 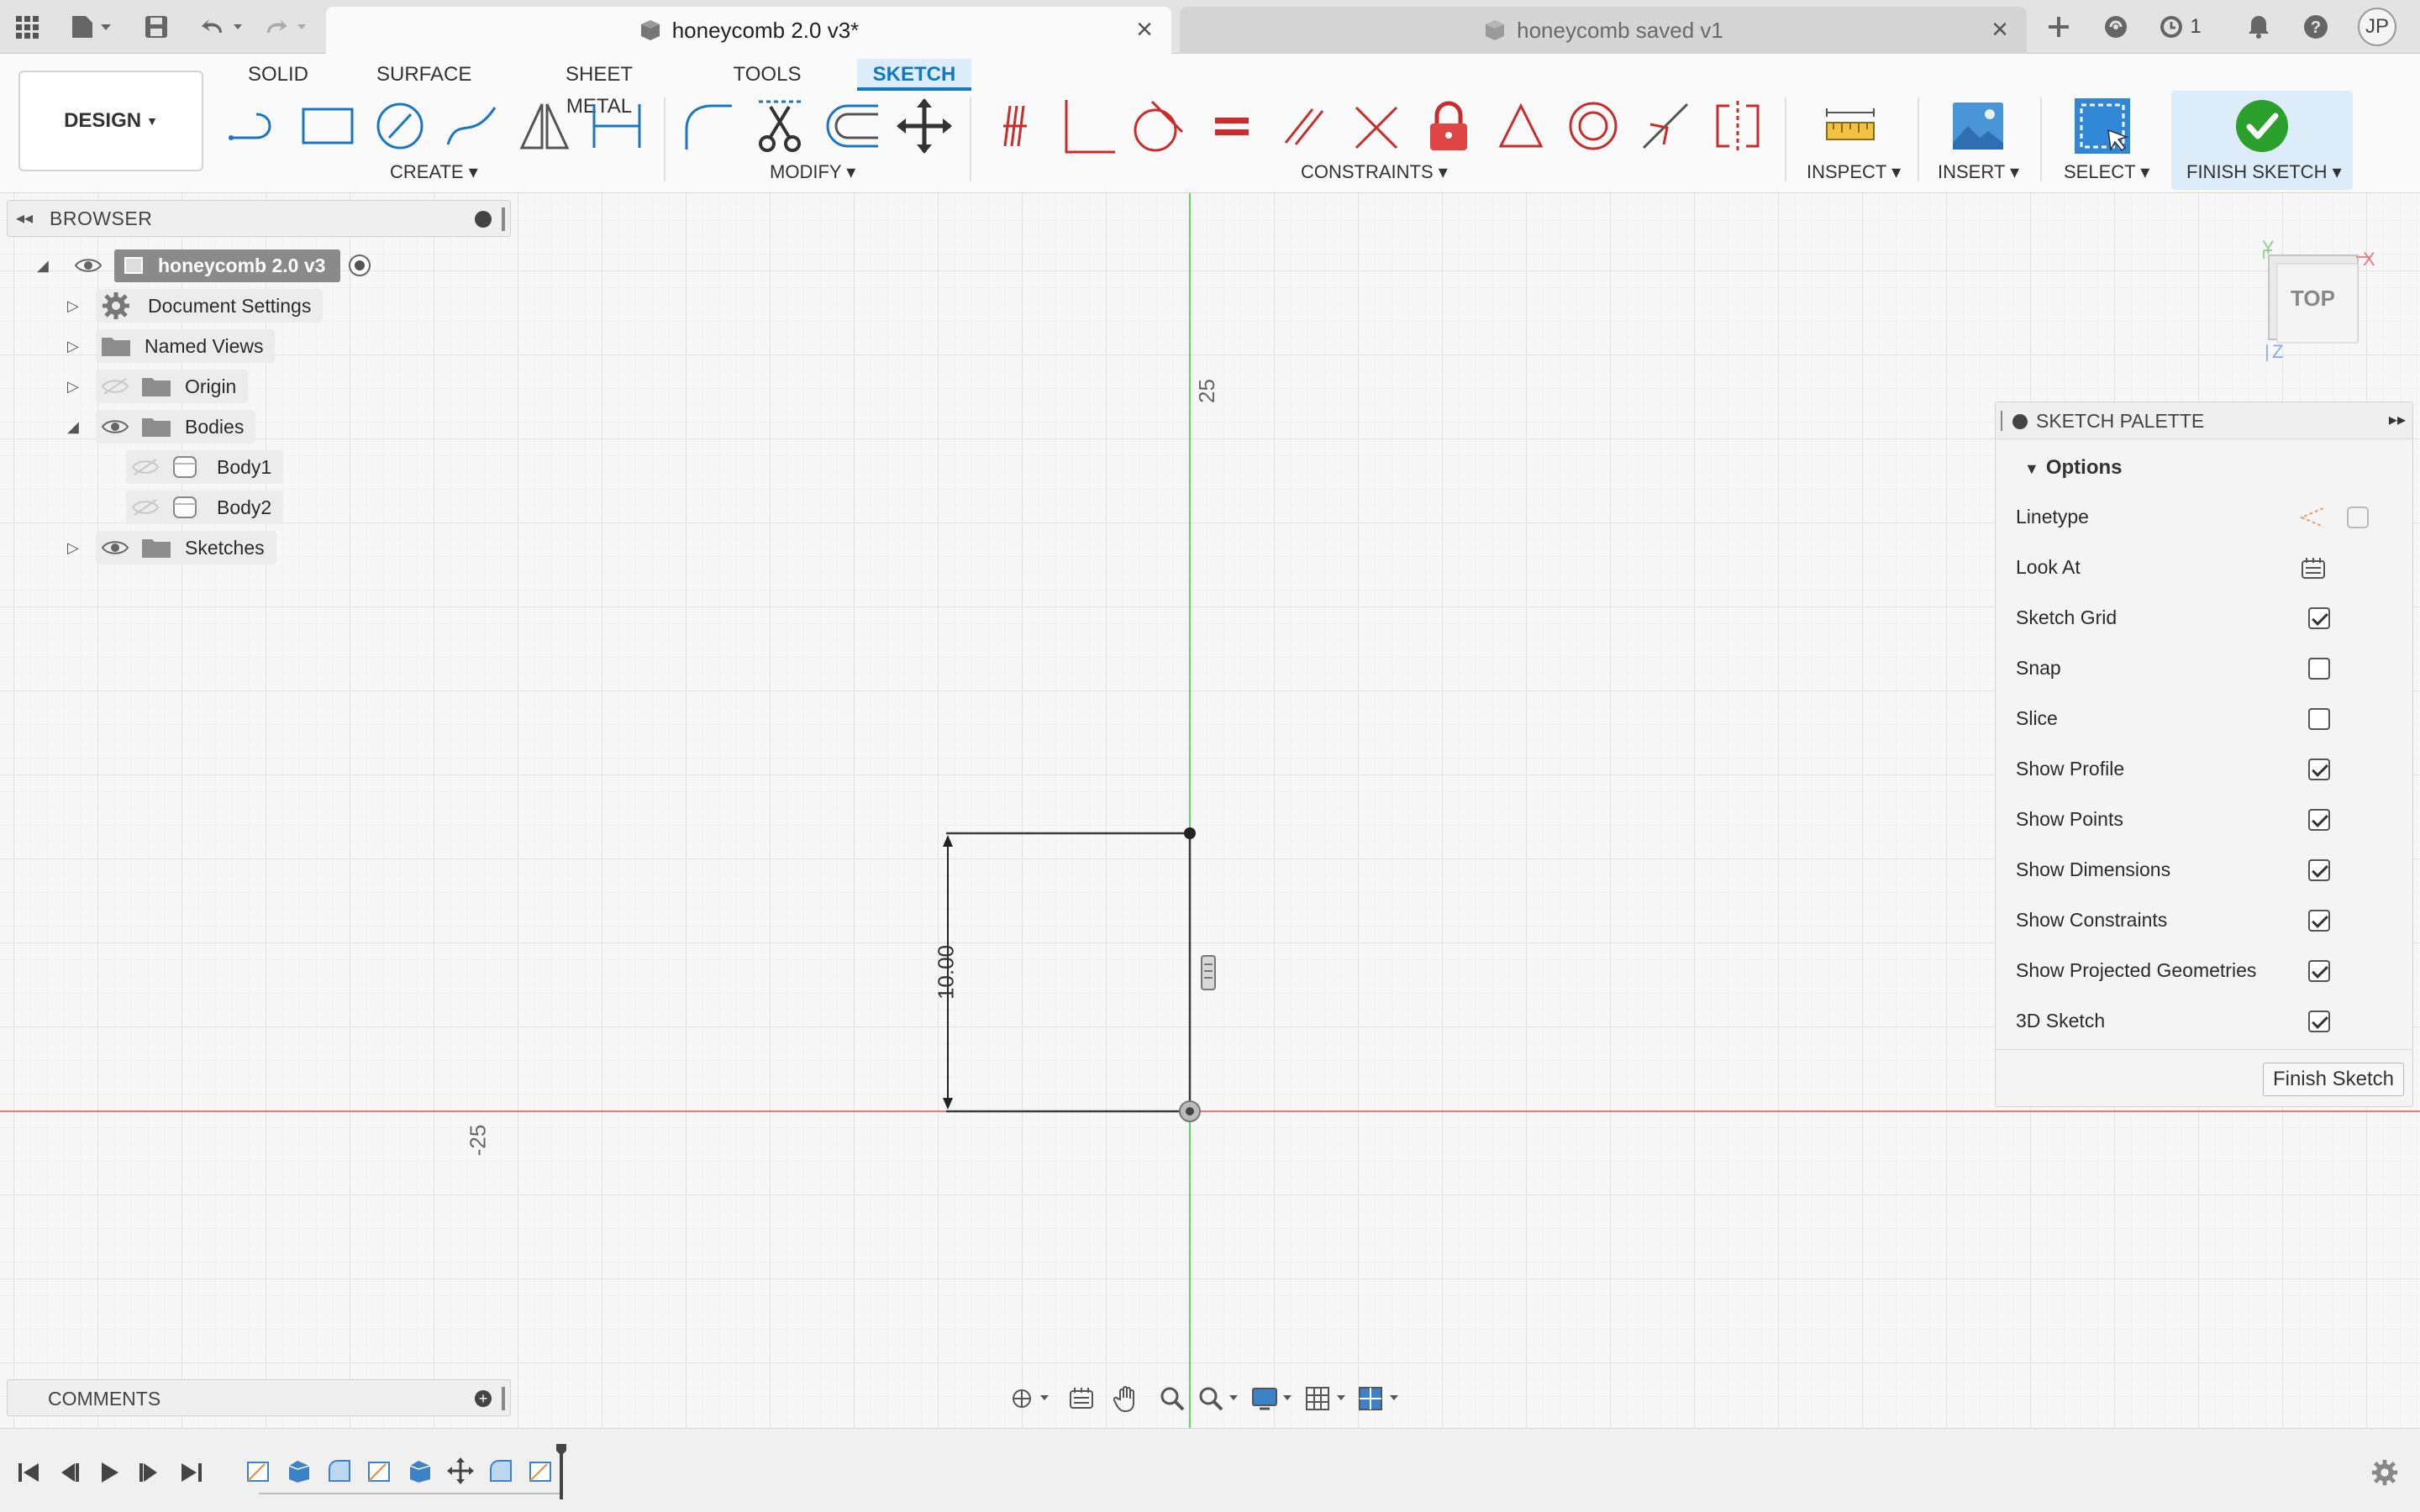 What do you see at coordinates (1854, 172) in the screenshot?
I see `inspect-menu: INSPECT ▾` at bounding box center [1854, 172].